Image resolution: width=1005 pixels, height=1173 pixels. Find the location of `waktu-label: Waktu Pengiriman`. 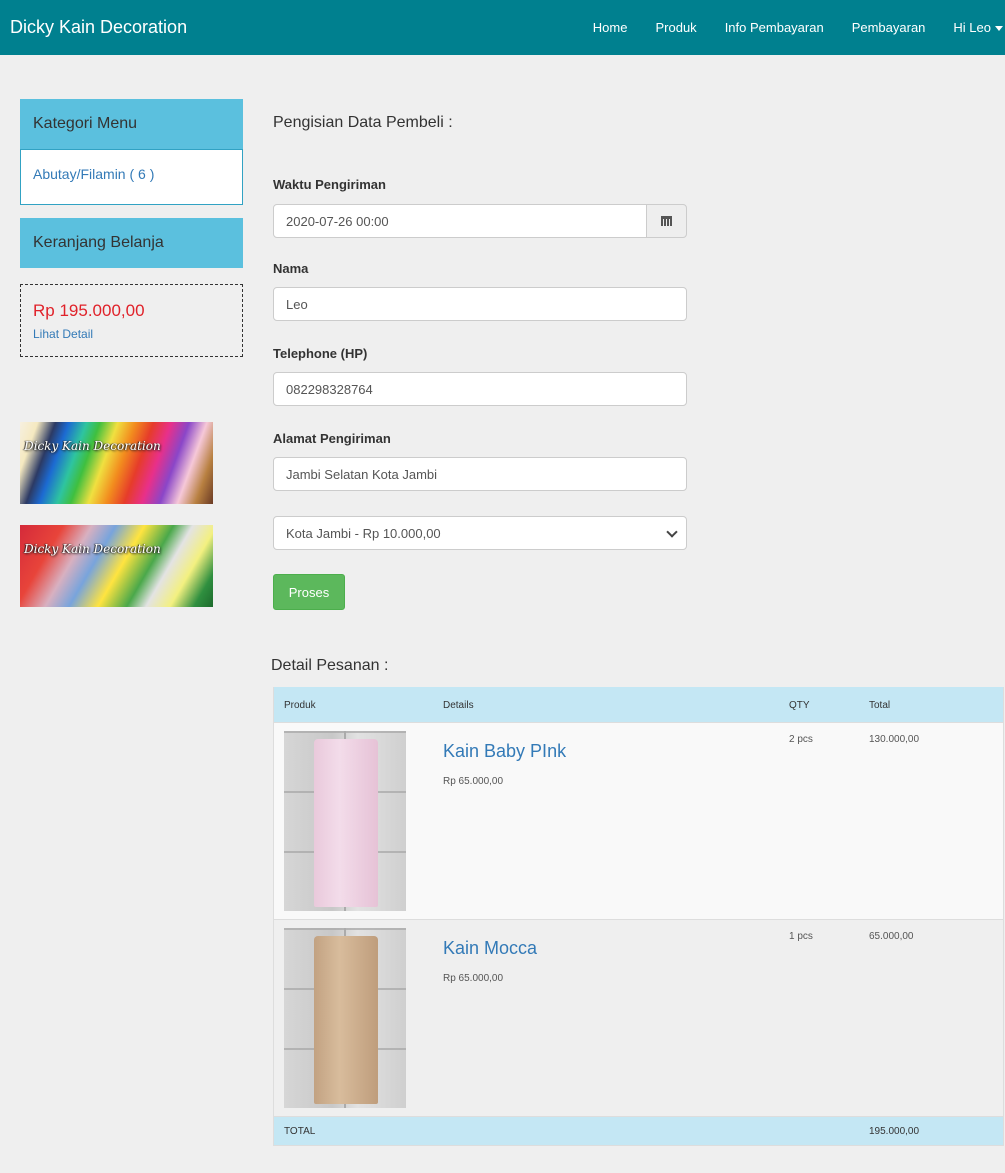

waktu-label: Waktu Pengiriman is located at coordinates (329, 184).